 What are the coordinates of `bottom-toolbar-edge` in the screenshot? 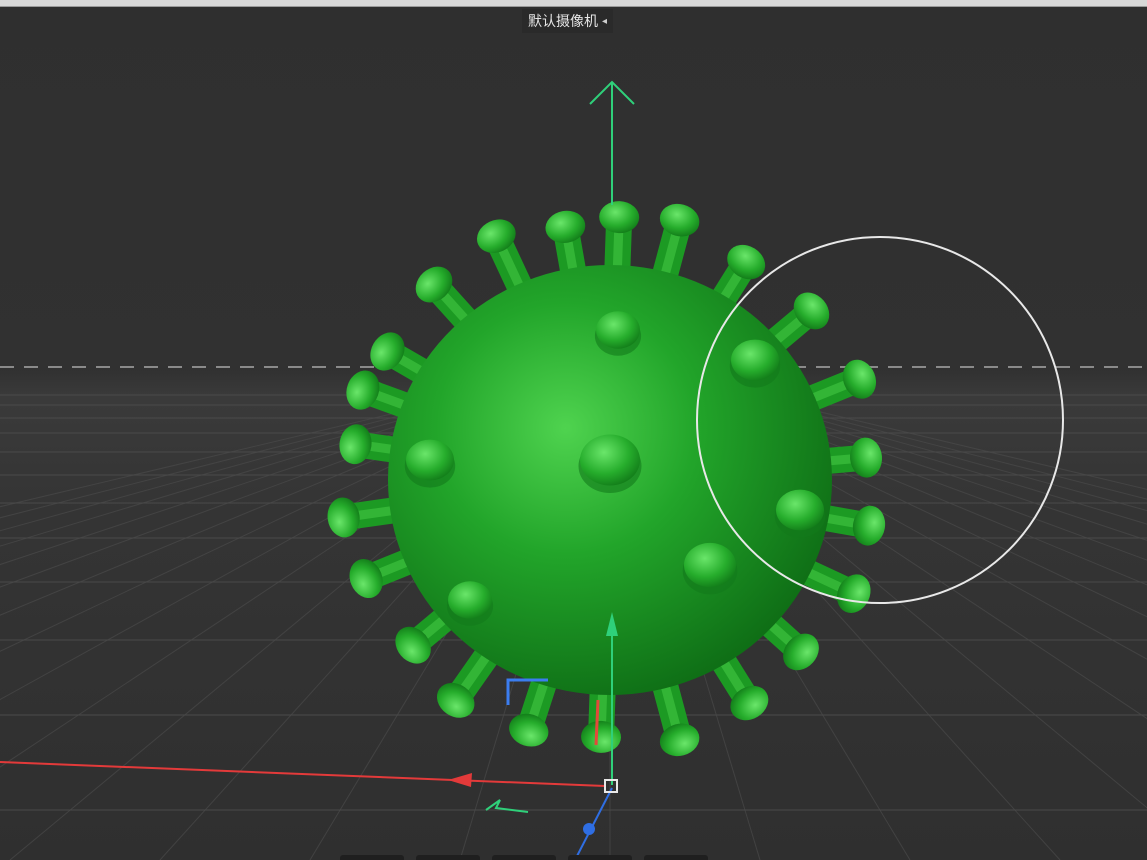 It's located at (524, 857).